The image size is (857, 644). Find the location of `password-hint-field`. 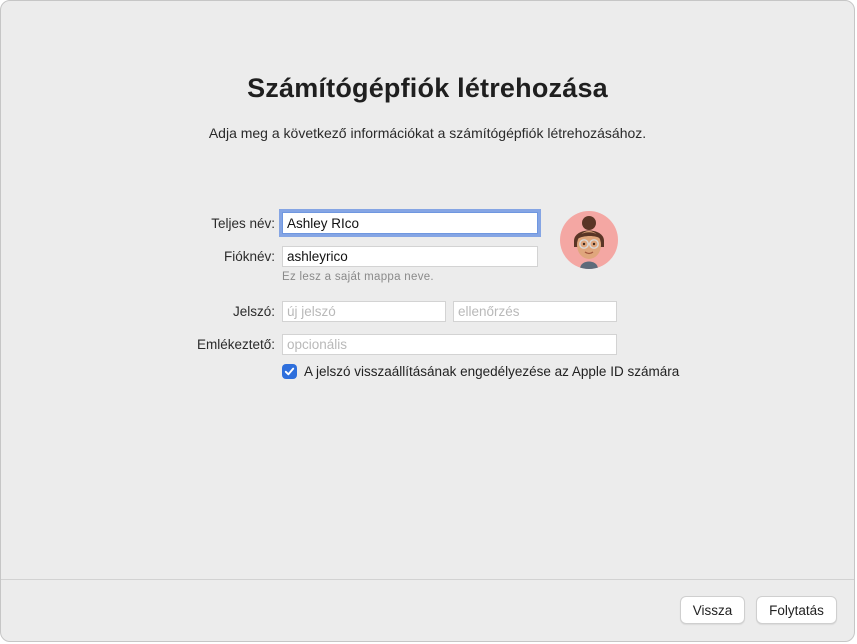

password-hint-field is located at coordinates (449, 344).